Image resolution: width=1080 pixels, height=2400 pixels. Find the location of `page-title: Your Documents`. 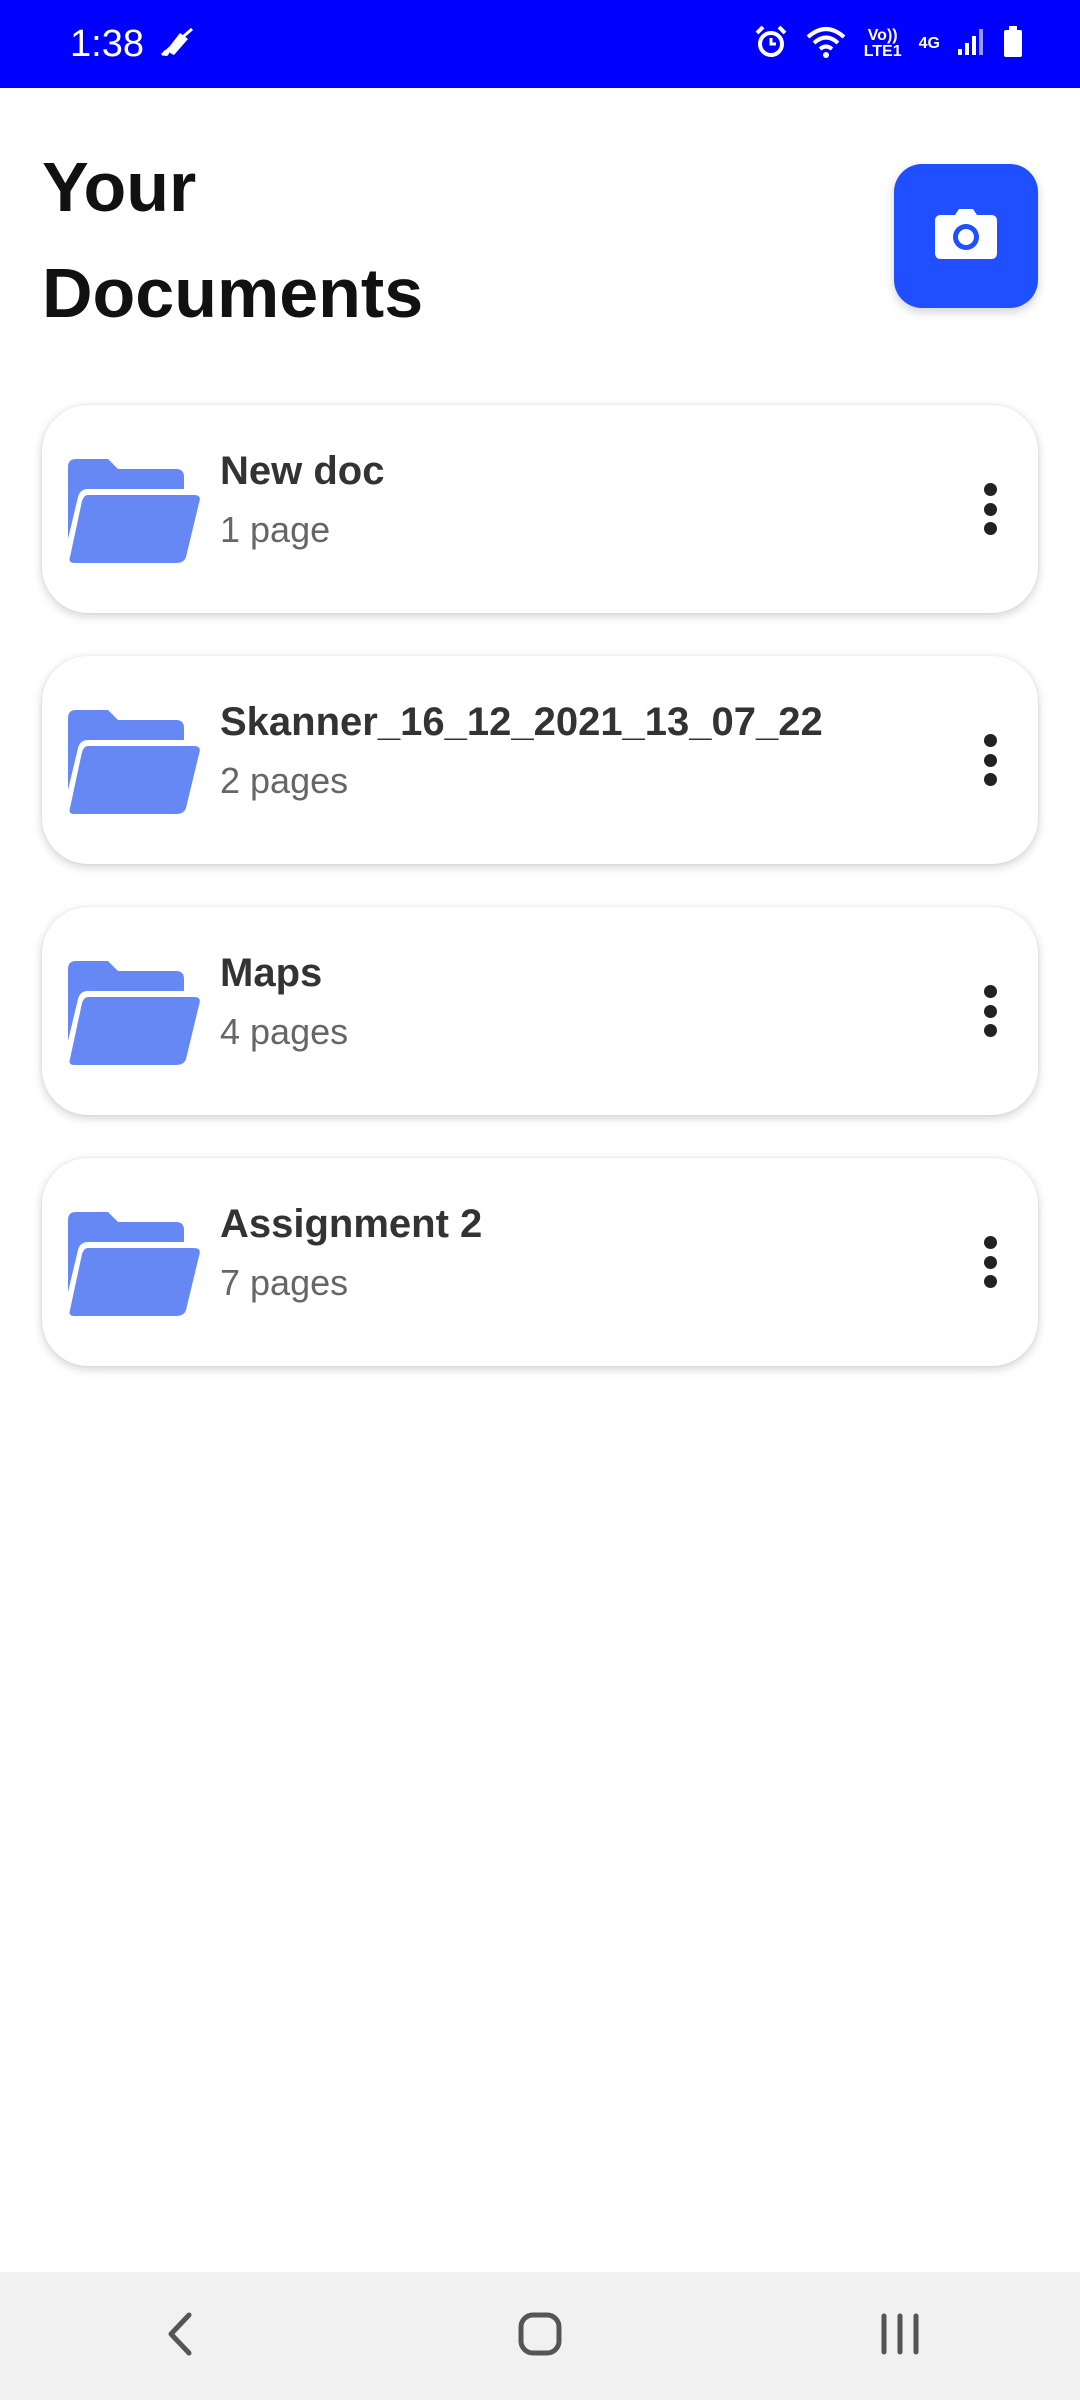

page-title: Your Documents is located at coordinates (232, 240).